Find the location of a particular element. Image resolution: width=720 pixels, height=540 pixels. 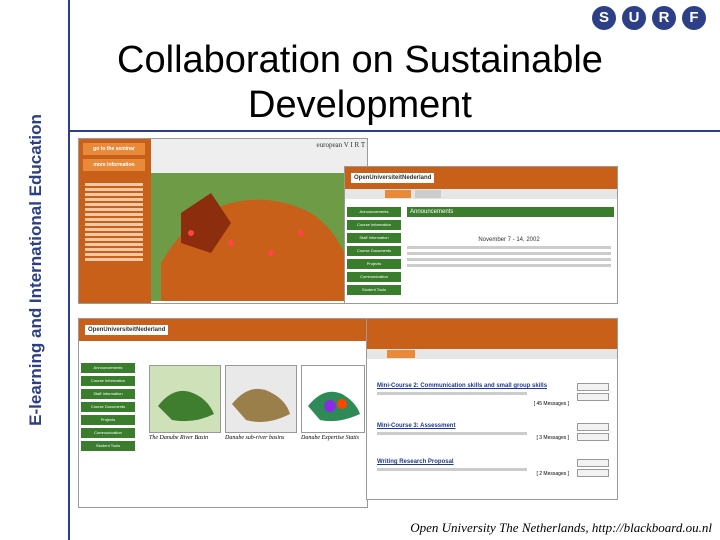

europe-map-graphic is located at coordinates (257, 237).